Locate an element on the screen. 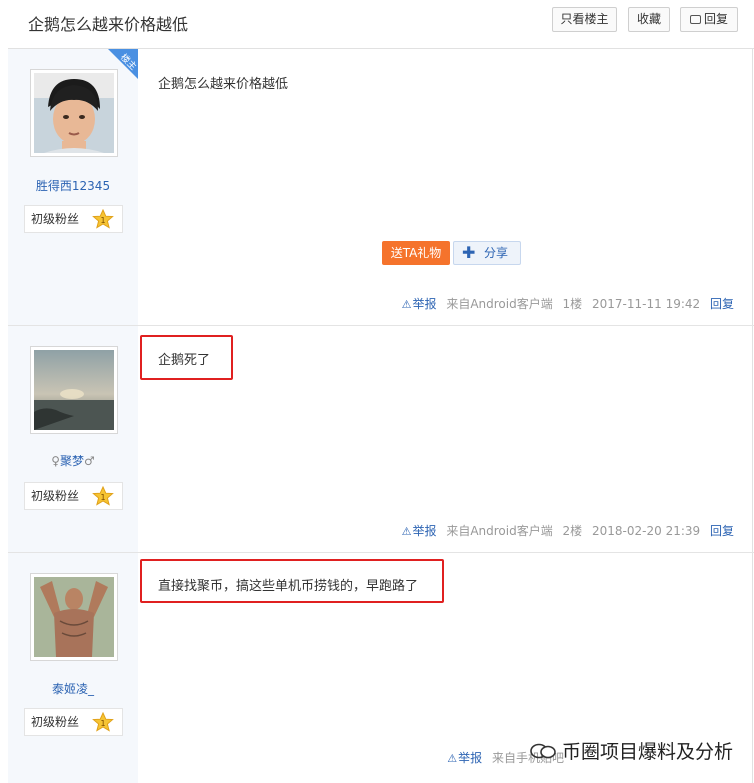 The image size is (754, 783). reply-button-label: 回复 is located at coordinates (715, 19).